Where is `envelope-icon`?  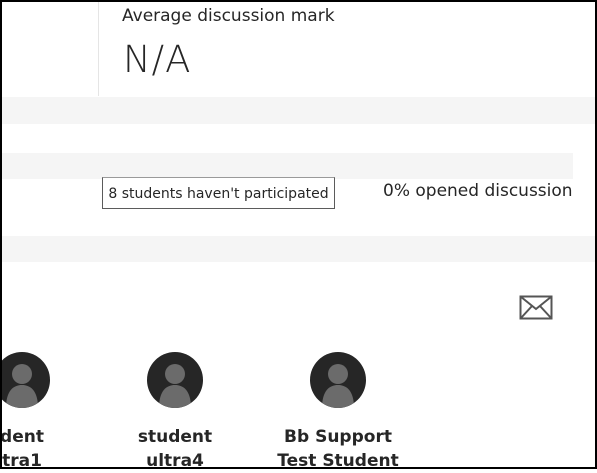 envelope-icon is located at coordinates (536, 307).